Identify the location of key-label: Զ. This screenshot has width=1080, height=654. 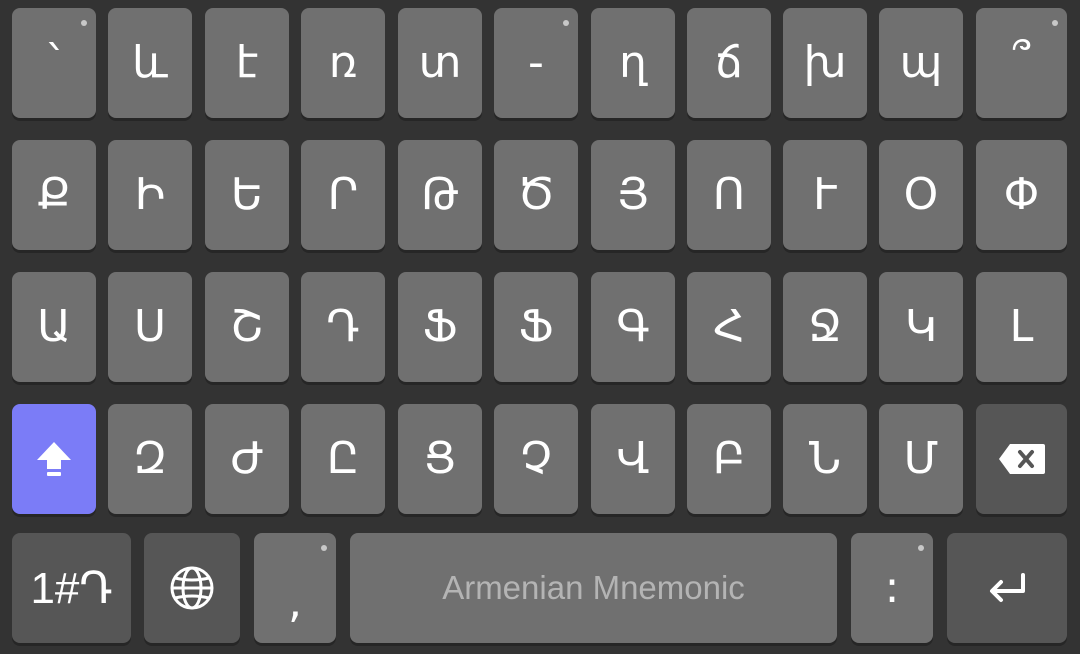
(150, 458).